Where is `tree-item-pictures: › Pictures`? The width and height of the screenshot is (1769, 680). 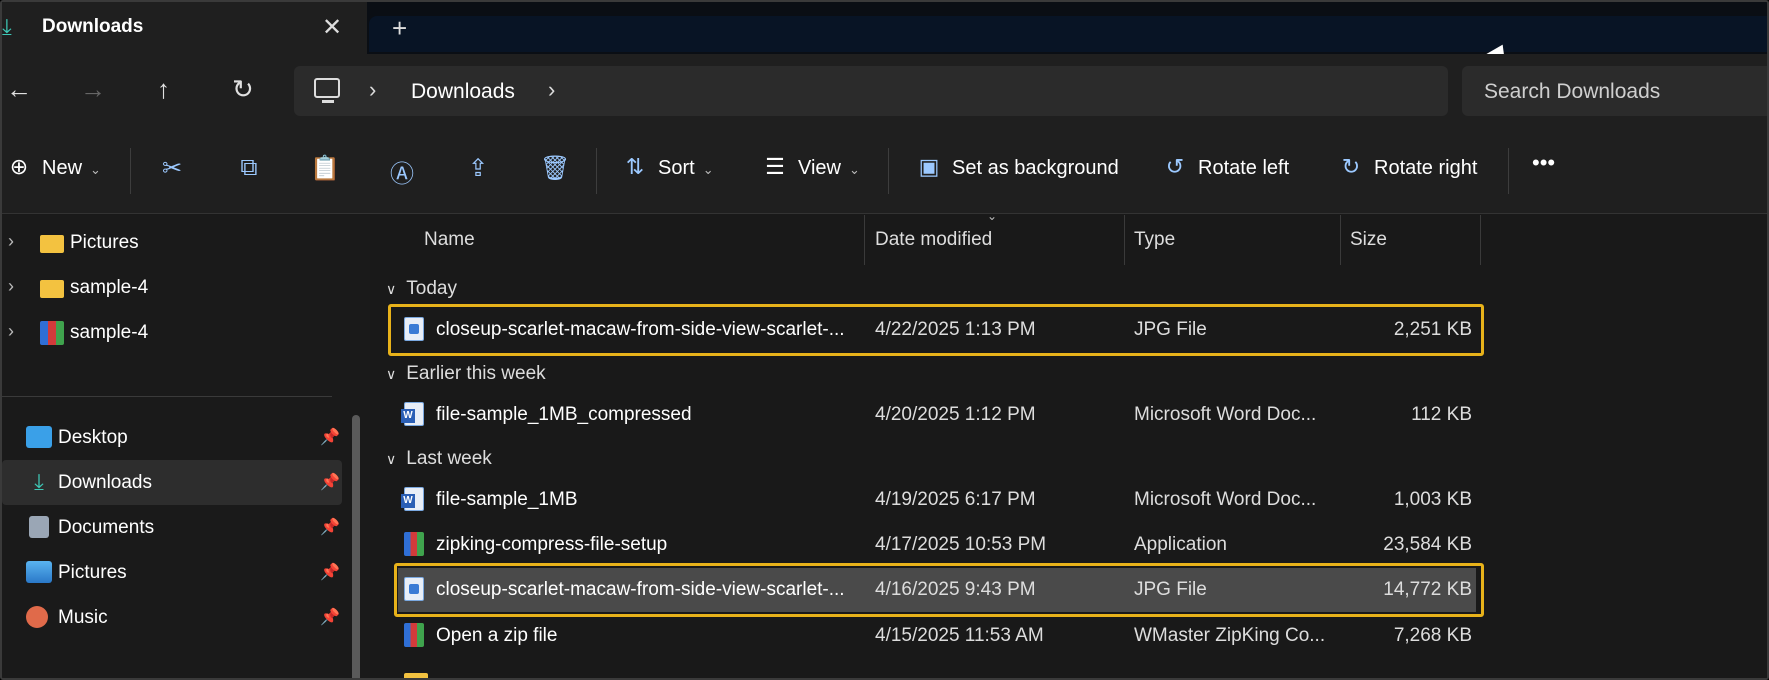 tree-item-pictures: › Pictures is located at coordinates (167, 243).